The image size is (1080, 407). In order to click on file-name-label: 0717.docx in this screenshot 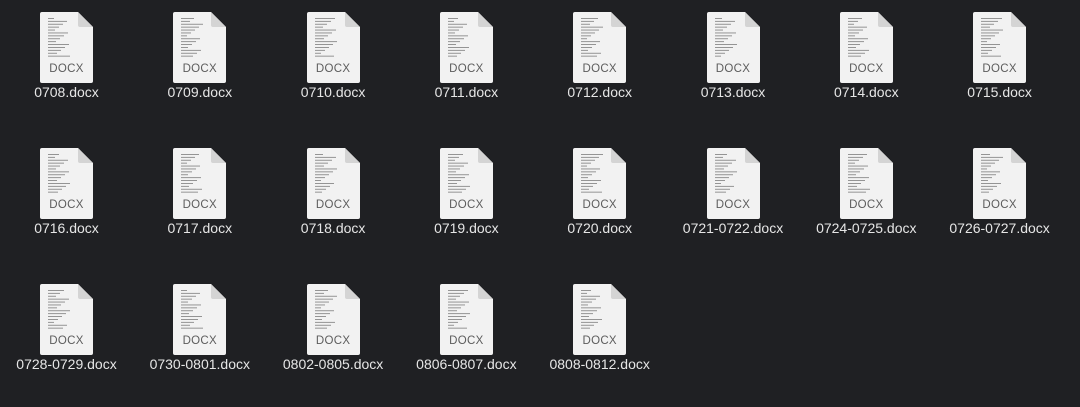, I will do `click(200, 228)`.